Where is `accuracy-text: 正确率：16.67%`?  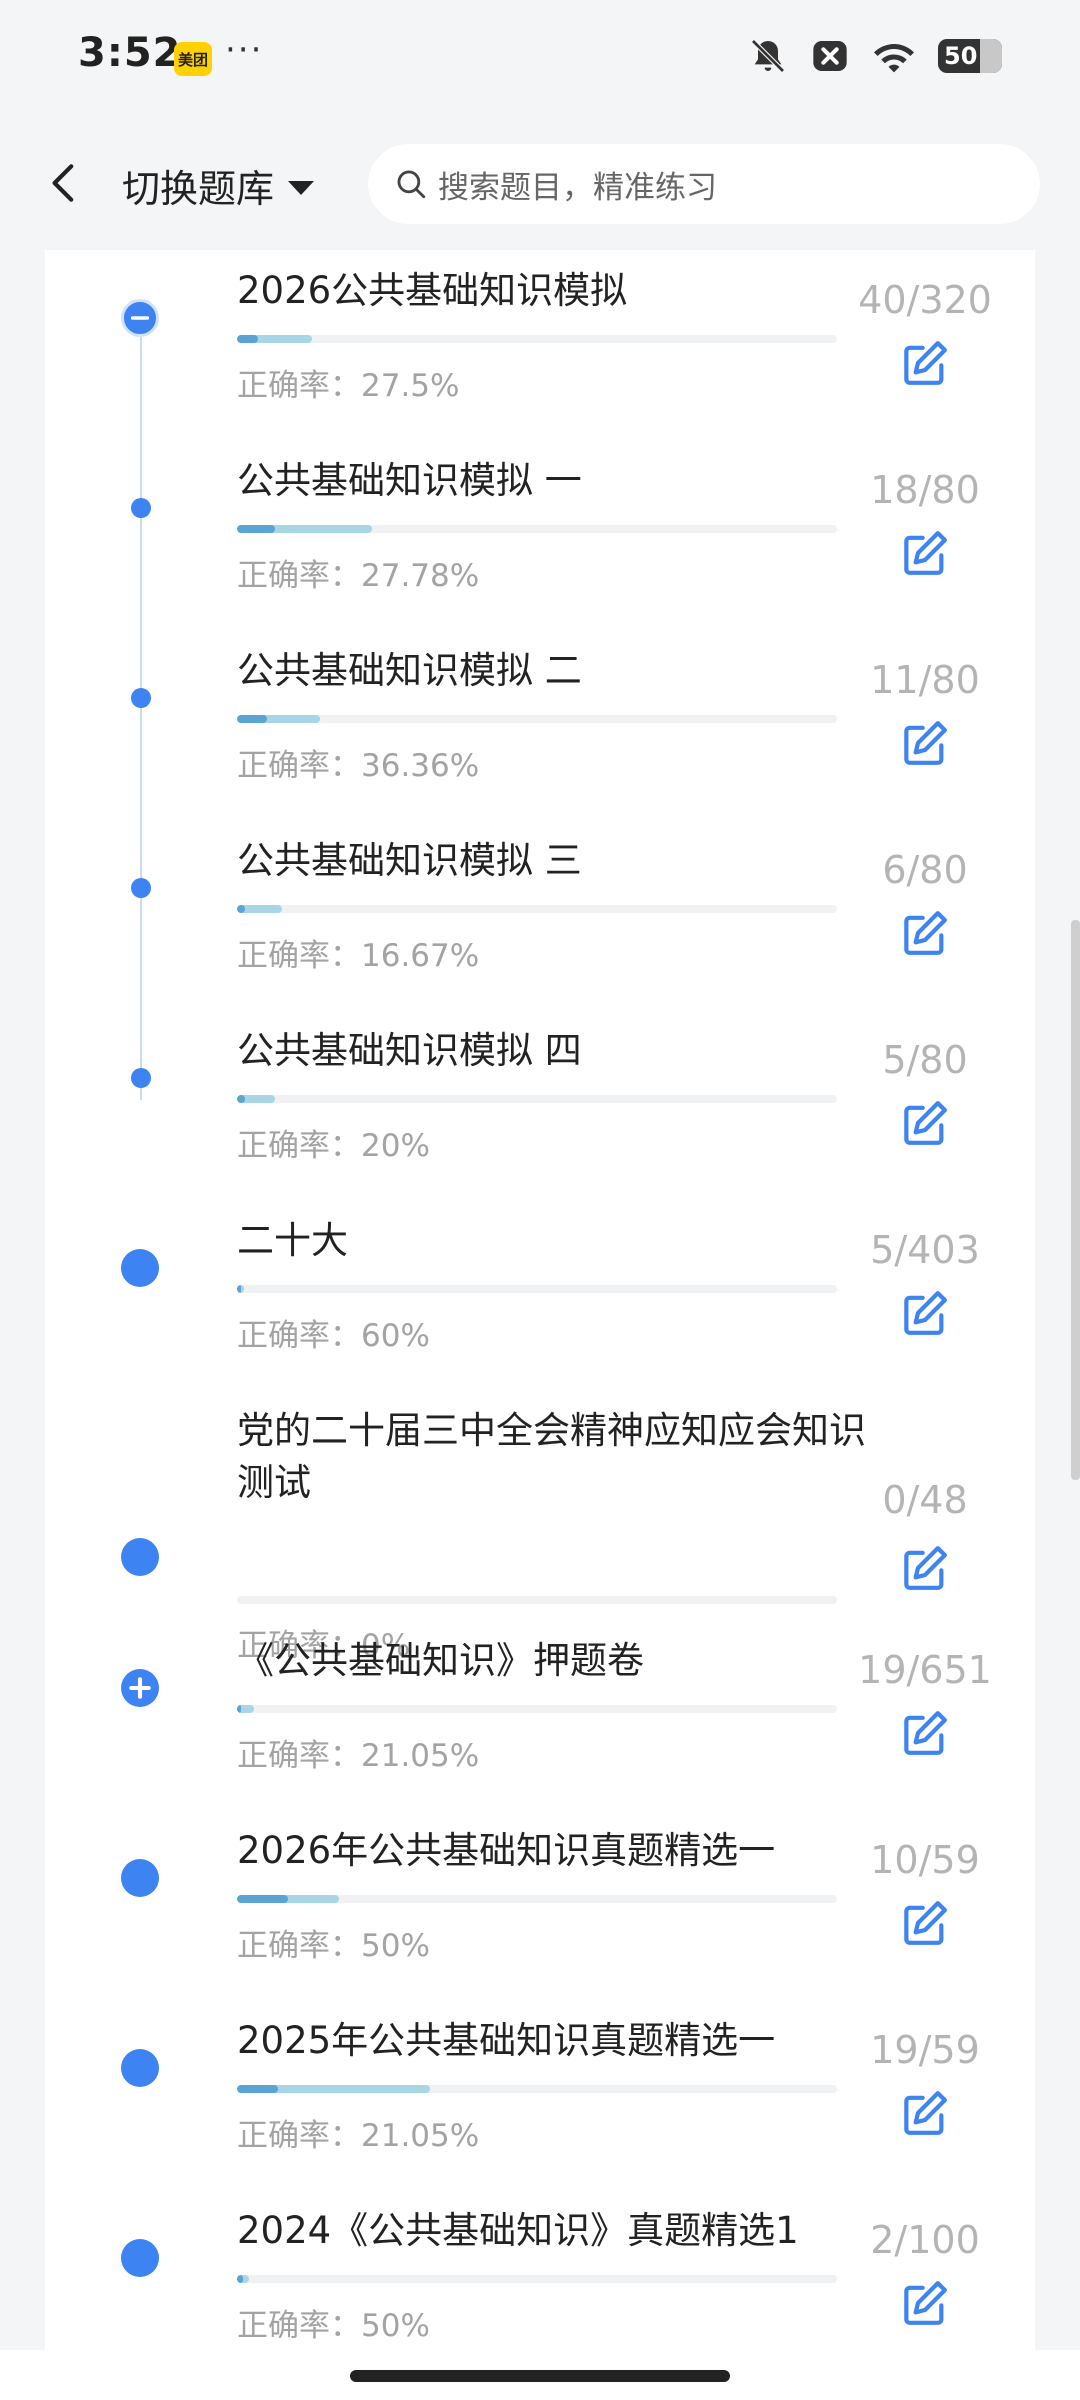 accuracy-text: 正确率：16.67% is located at coordinates (358, 956).